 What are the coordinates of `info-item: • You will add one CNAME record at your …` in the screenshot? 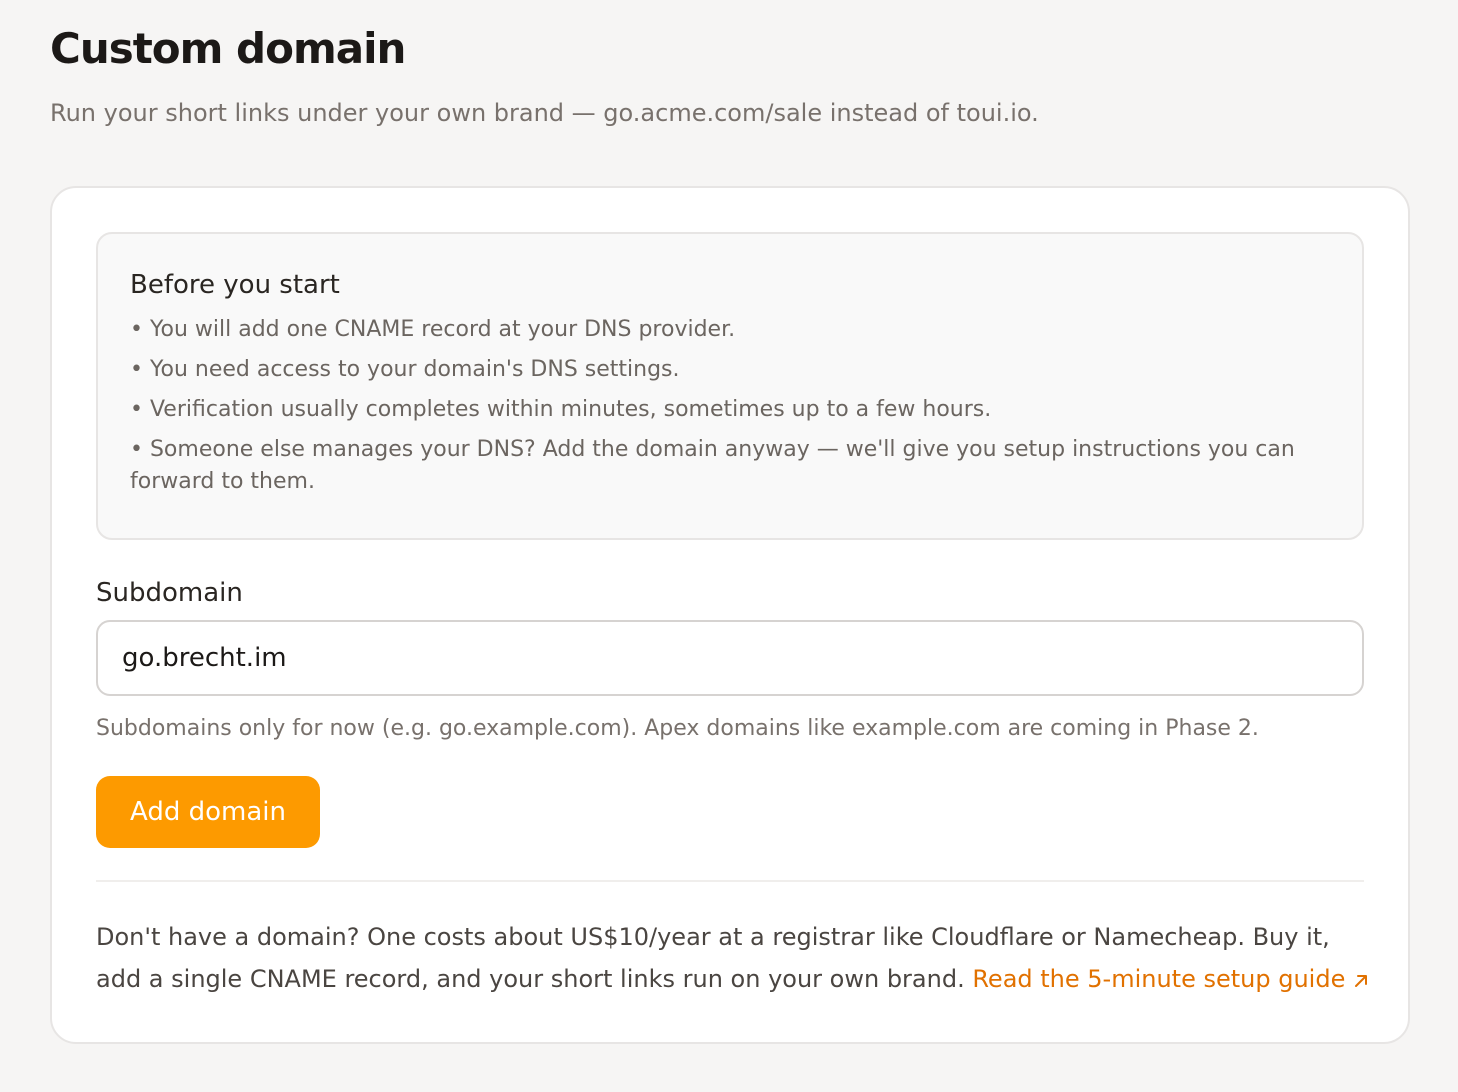 It's located at (433, 329).